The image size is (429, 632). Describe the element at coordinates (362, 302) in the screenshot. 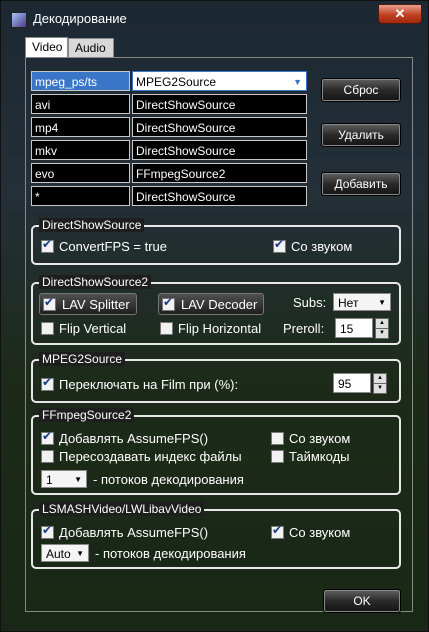

I see `subs-select: Нет ▼` at that location.